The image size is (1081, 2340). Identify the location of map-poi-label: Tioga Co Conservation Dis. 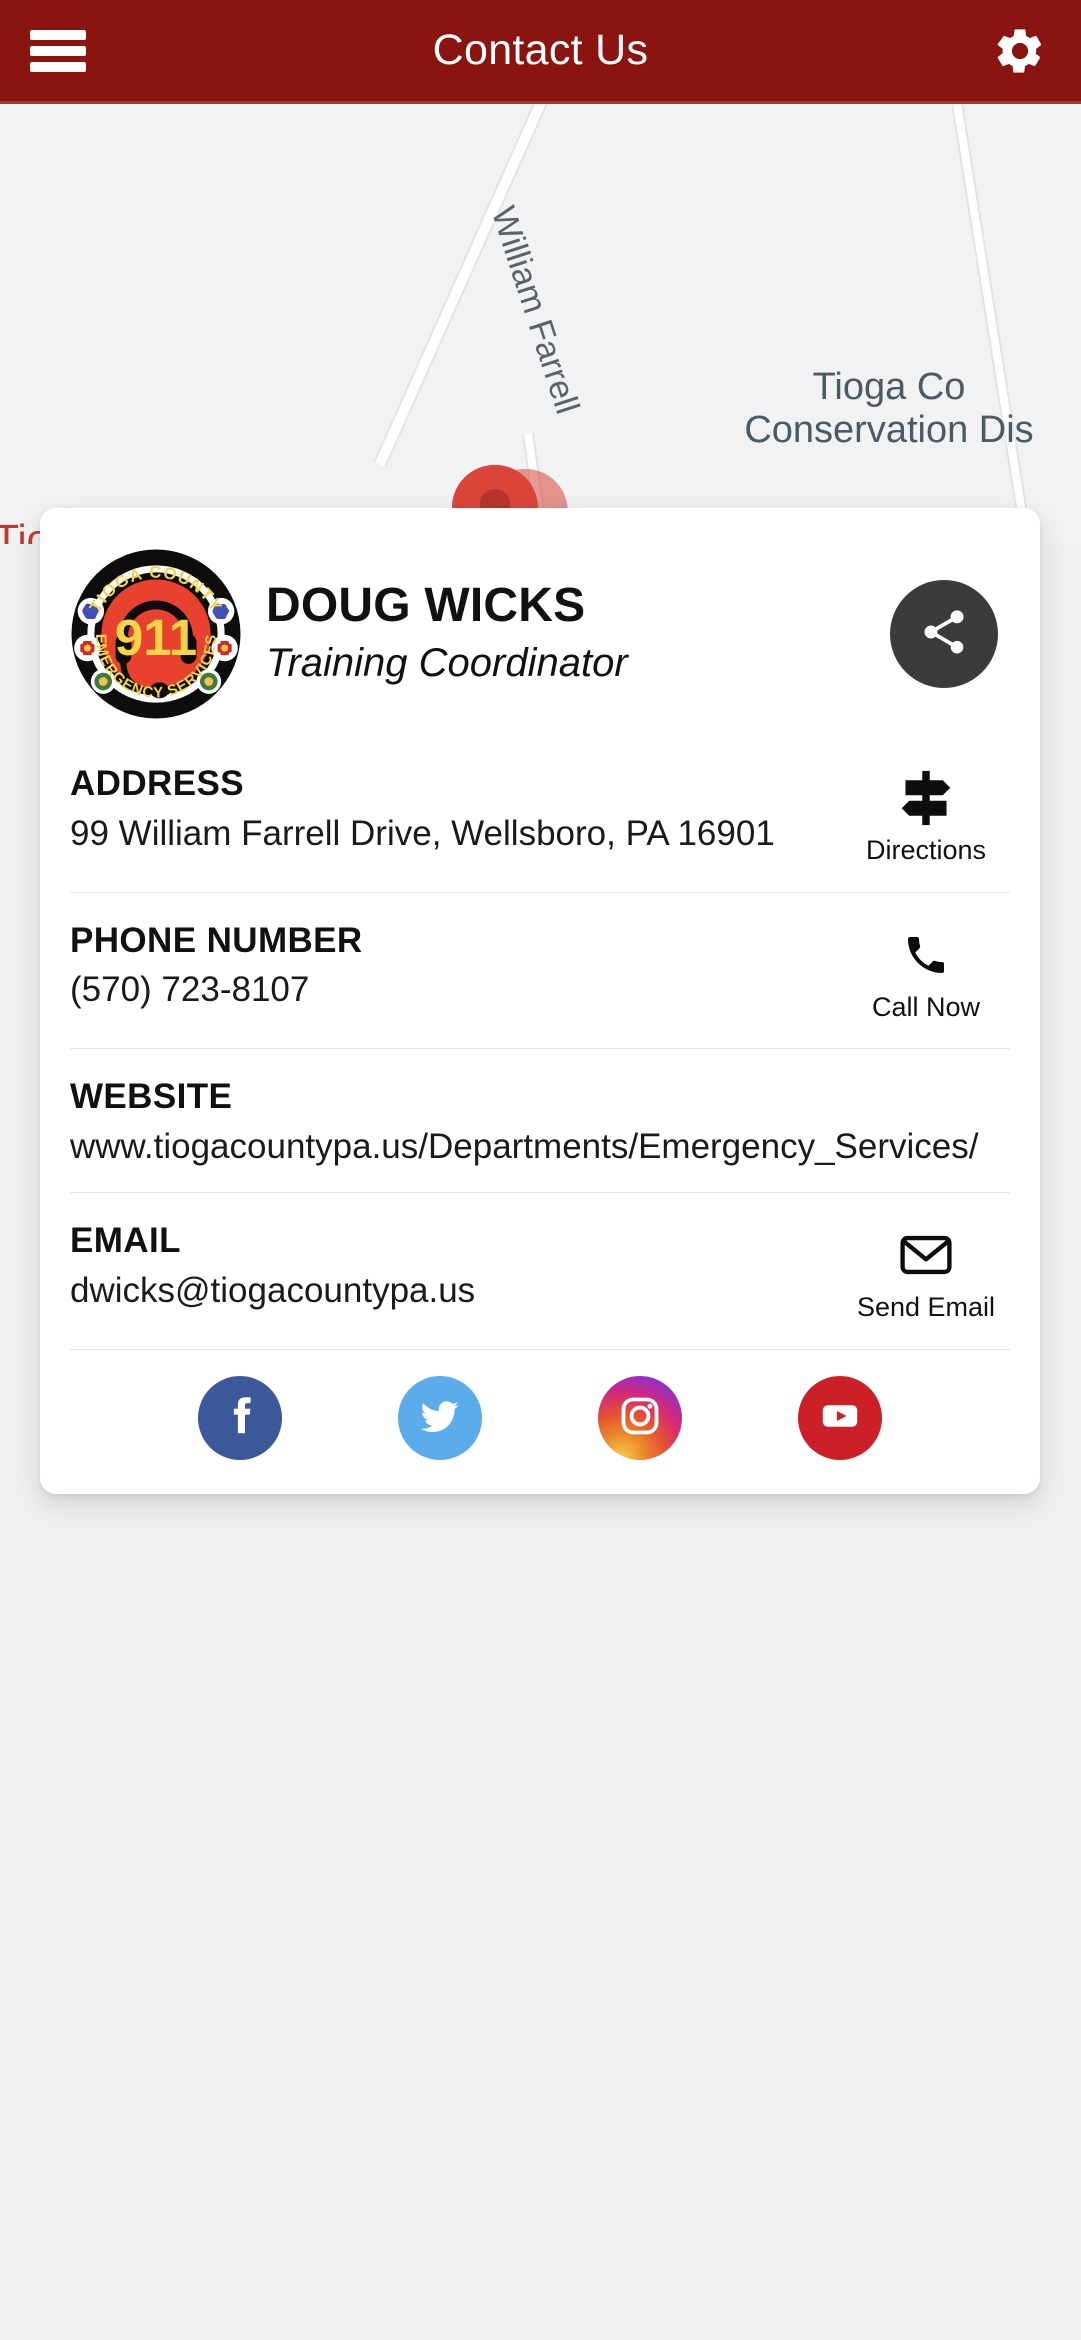
(880, 408).